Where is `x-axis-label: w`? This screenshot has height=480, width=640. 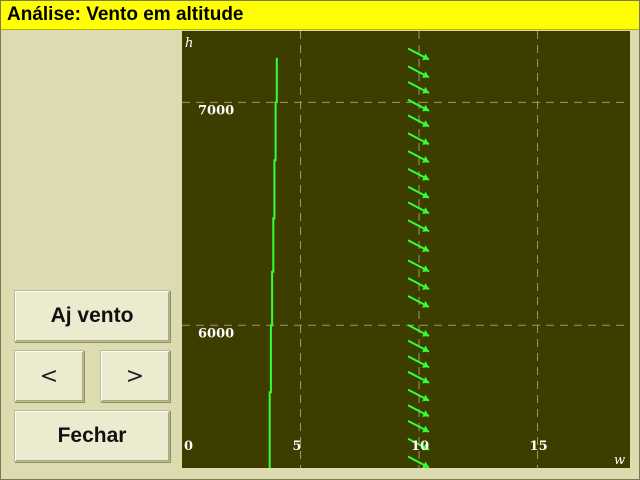 x-axis-label: w is located at coordinates (619, 460).